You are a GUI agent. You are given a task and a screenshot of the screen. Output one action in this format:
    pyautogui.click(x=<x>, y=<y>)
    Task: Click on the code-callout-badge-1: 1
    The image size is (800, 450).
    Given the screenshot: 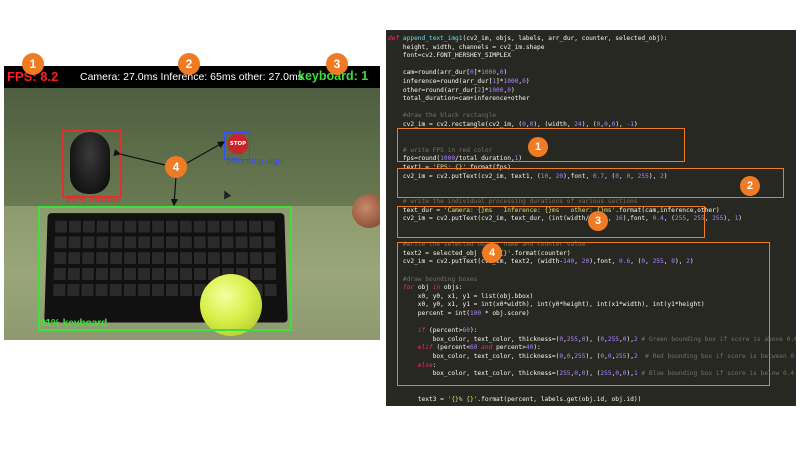 What is the action you would take?
    pyautogui.click(x=538, y=147)
    